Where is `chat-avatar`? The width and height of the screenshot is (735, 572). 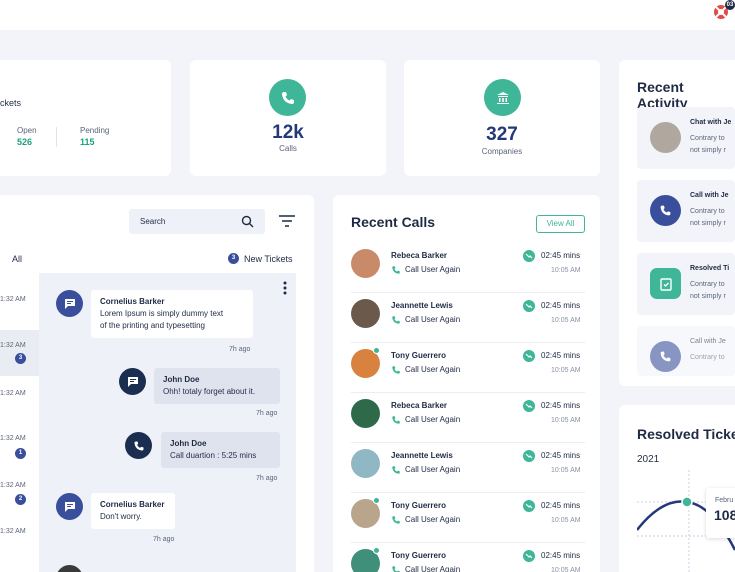
chat-avatar is located at coordinates (69, 568).